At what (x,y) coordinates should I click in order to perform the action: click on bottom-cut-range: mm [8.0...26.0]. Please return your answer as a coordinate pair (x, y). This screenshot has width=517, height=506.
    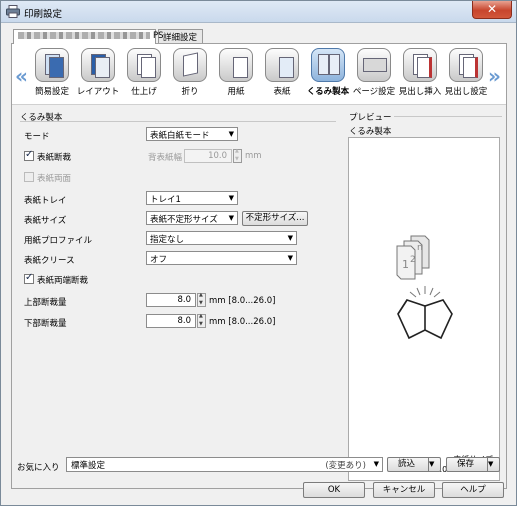
    Looking at the image, I should click on (242, 322).